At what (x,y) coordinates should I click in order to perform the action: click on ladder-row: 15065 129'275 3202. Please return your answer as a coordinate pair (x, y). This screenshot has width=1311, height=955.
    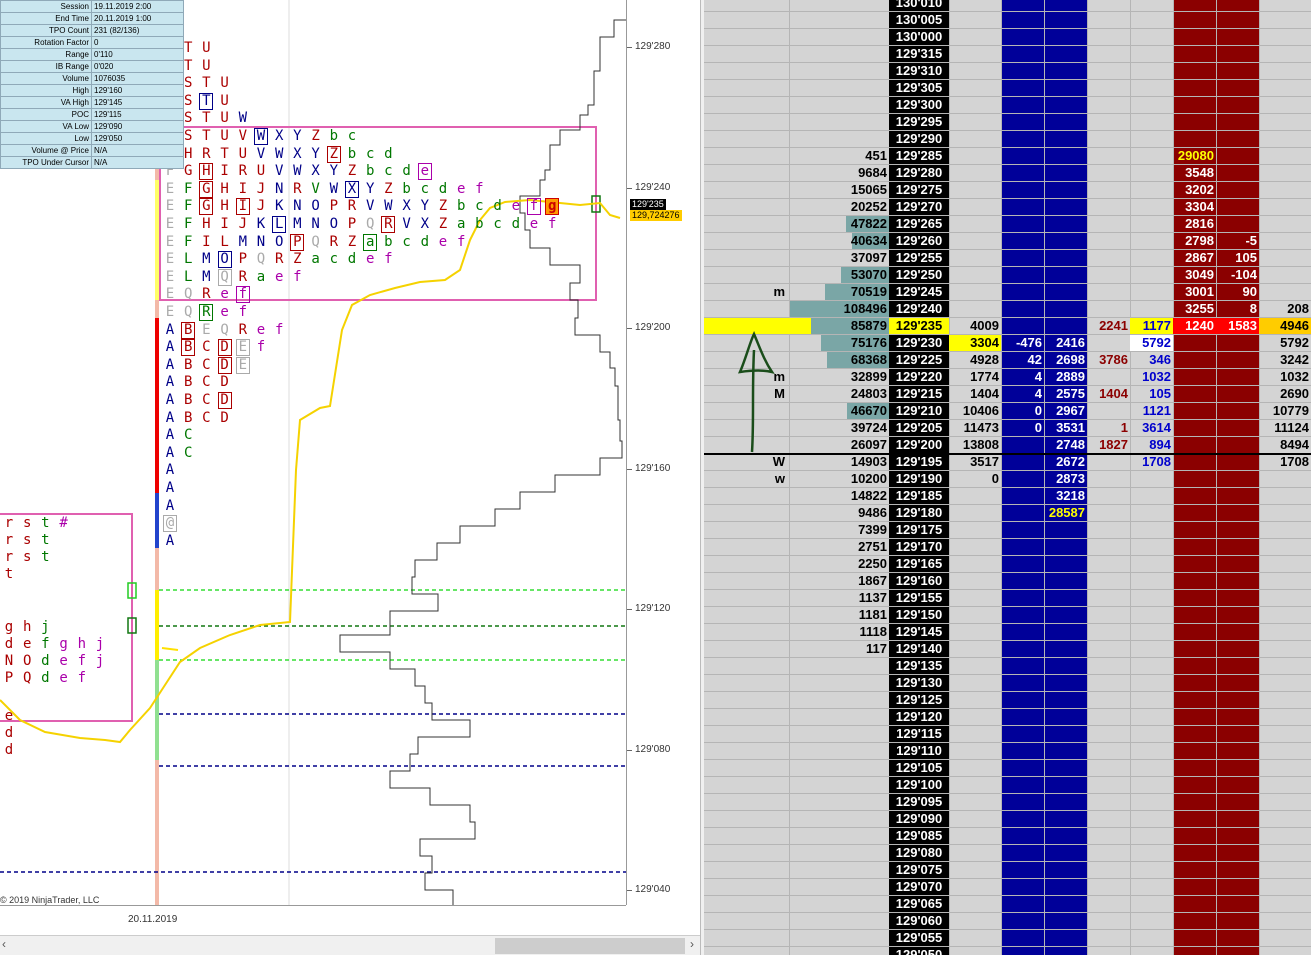
    Looking at the image, I should click on (1007, 190).